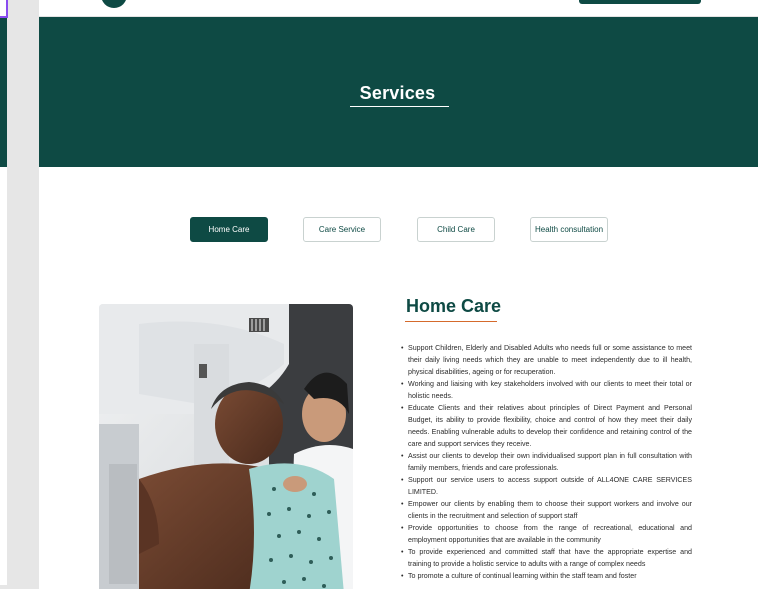 This screenshot has width=758, height=589. Describe the element at coordinates (569, 229) in the screenshot. I see `tab-health-consultation: Health consultation` at that location.